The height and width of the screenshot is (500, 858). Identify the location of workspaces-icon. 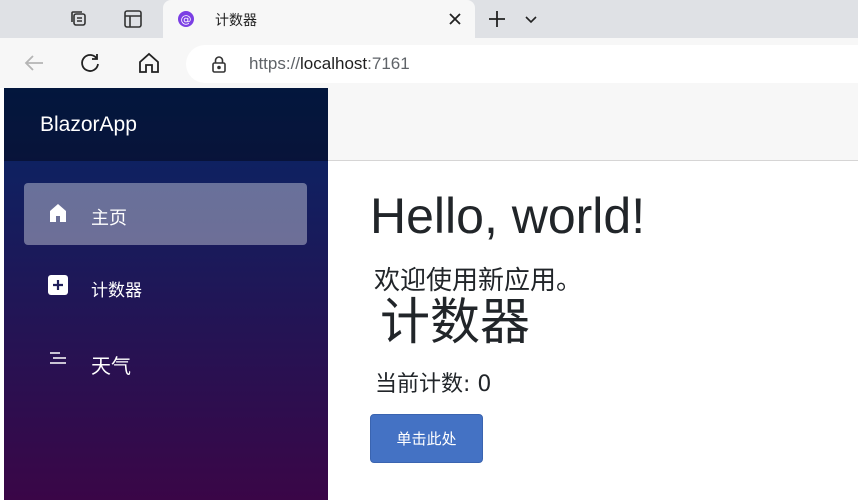
(79, 19).